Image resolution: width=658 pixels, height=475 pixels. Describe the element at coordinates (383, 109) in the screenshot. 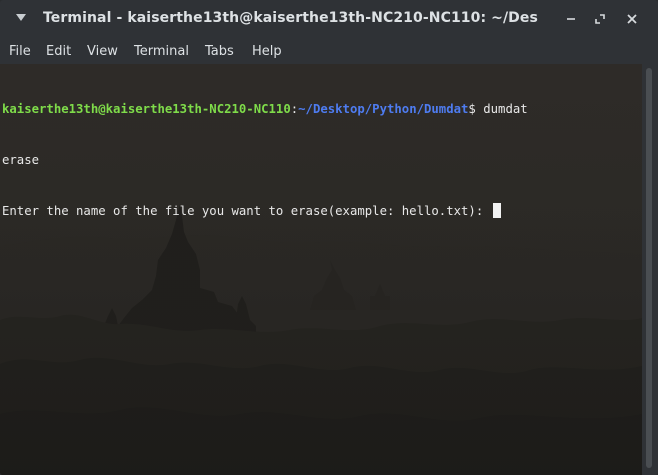

I see `prompt-path: ~/Desktop/Python/Dumdat` at that location.